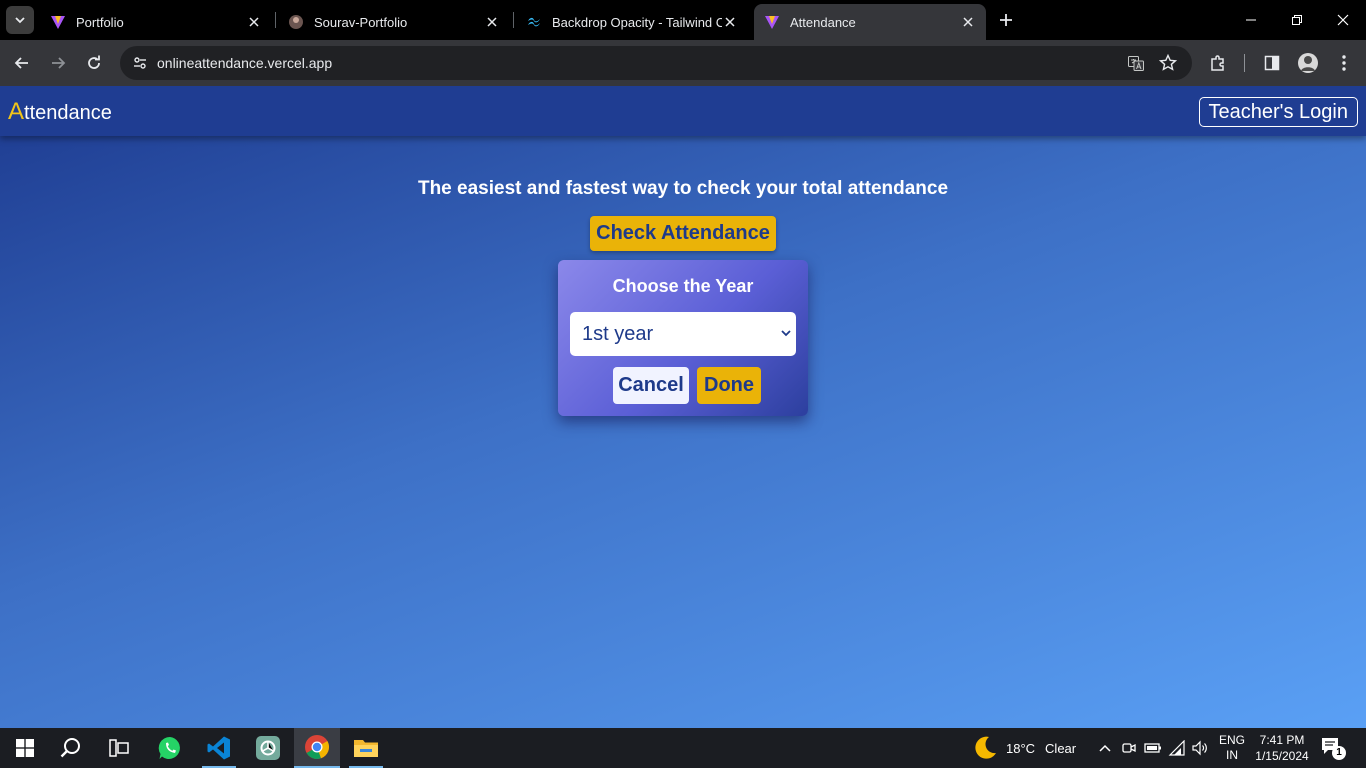 The image size is (1366, 768). What do you see at coordinates (244, 63) in the screenshot?
I see `url-text: onlineattendance.vercel.app` at bounding box center [244, 63].